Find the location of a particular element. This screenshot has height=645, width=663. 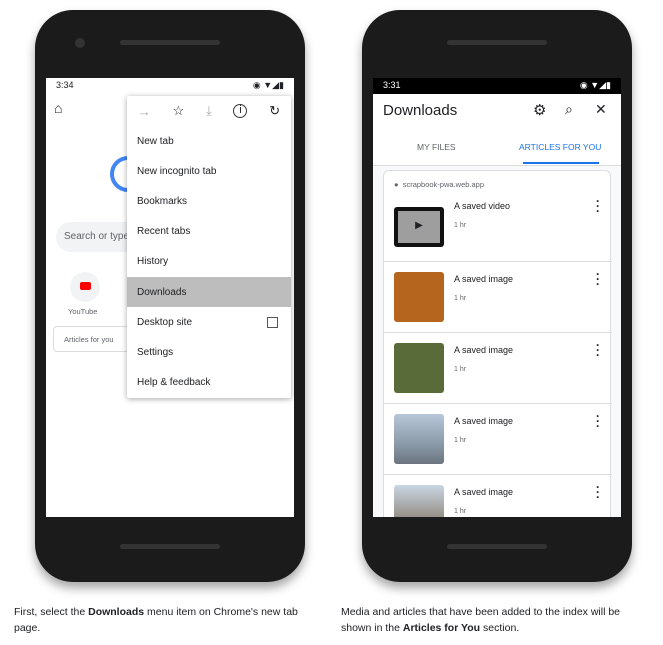

info-icon: i is located at coordinates (240, 111).